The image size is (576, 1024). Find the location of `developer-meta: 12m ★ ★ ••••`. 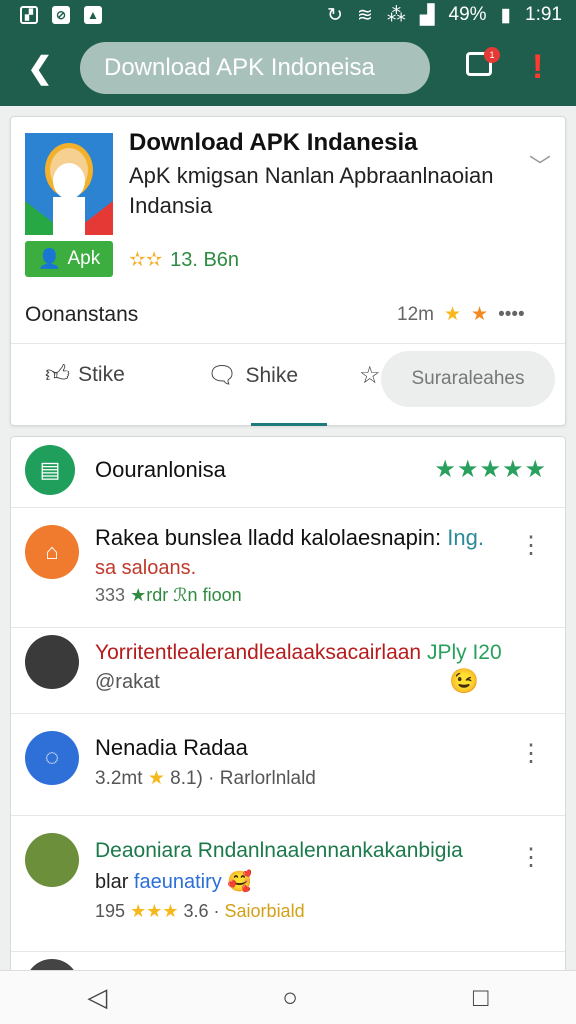

developer-meta: 12m ★ ★ •••• is located at coordinates (461, 314).